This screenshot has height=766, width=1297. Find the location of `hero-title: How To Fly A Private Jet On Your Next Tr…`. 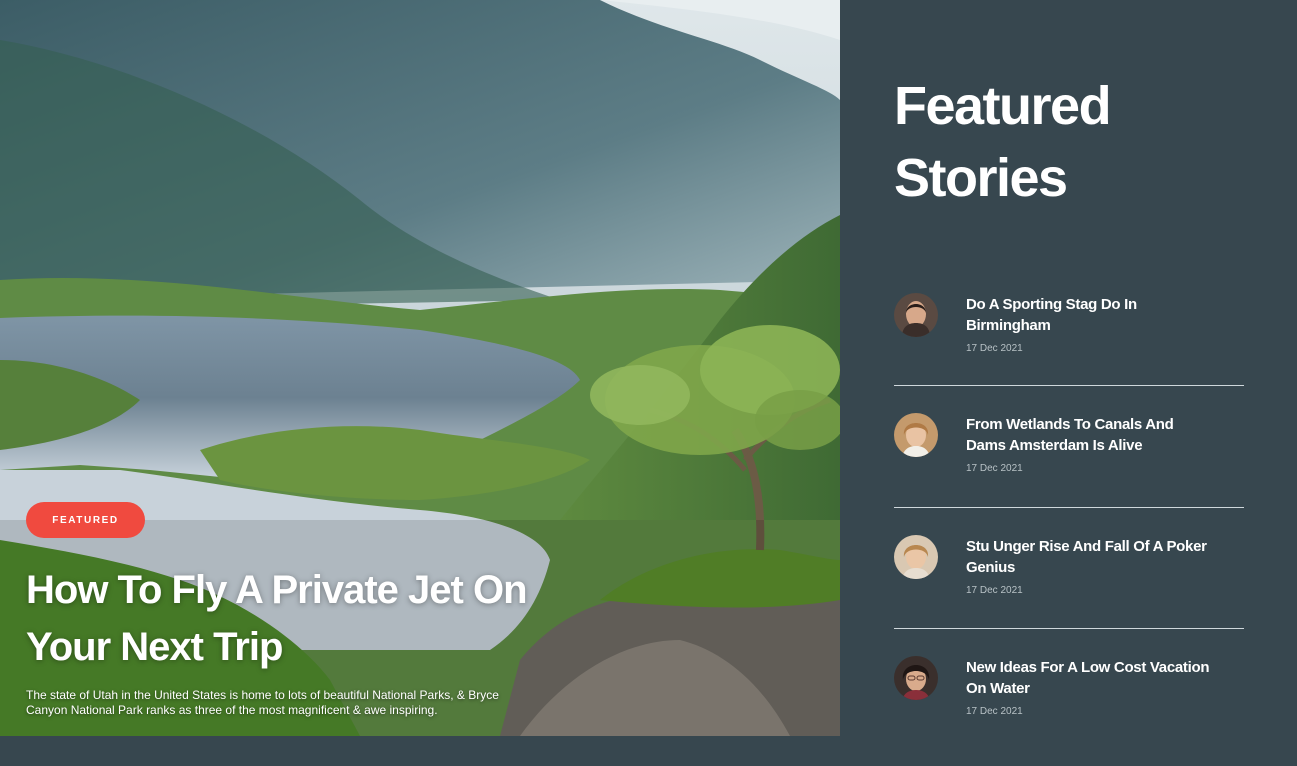

hero-title: How To Fly A Private Jet On Your Next Tr… is located at coordinates (286, 619).